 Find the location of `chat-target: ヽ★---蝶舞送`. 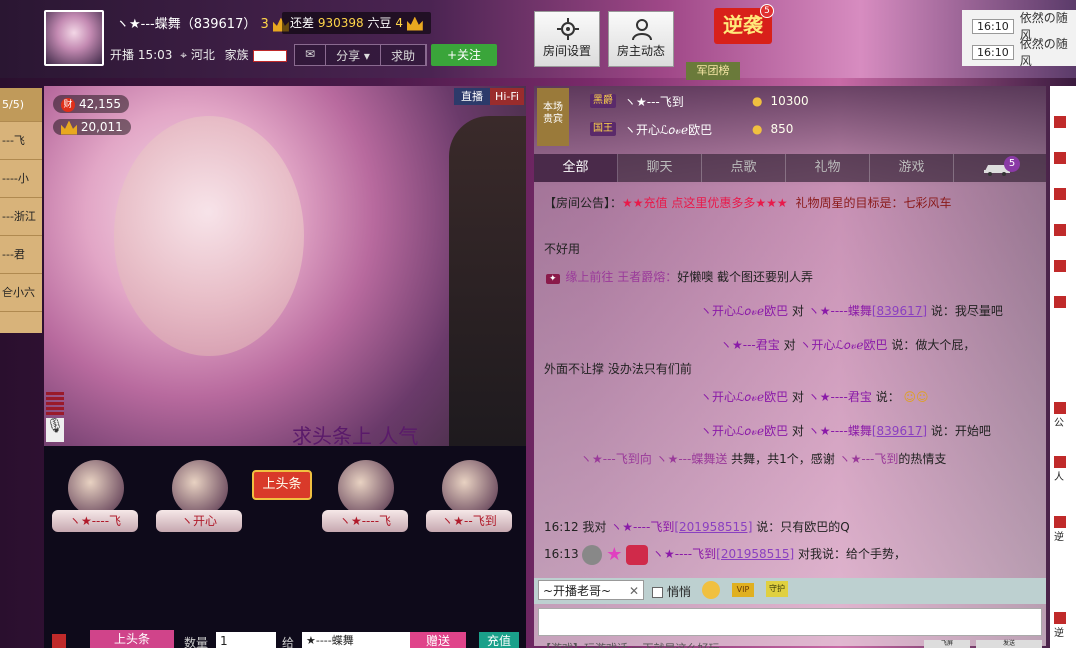

chat-target: ヽ★---蝶舞送 is located at coordinates (692, 459).